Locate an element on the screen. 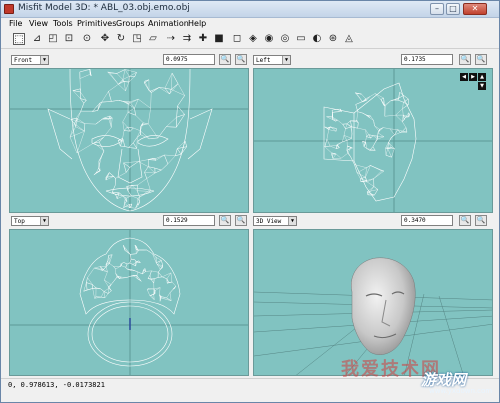  pan-up-button: ▲ is located at coordinates (482, 77).